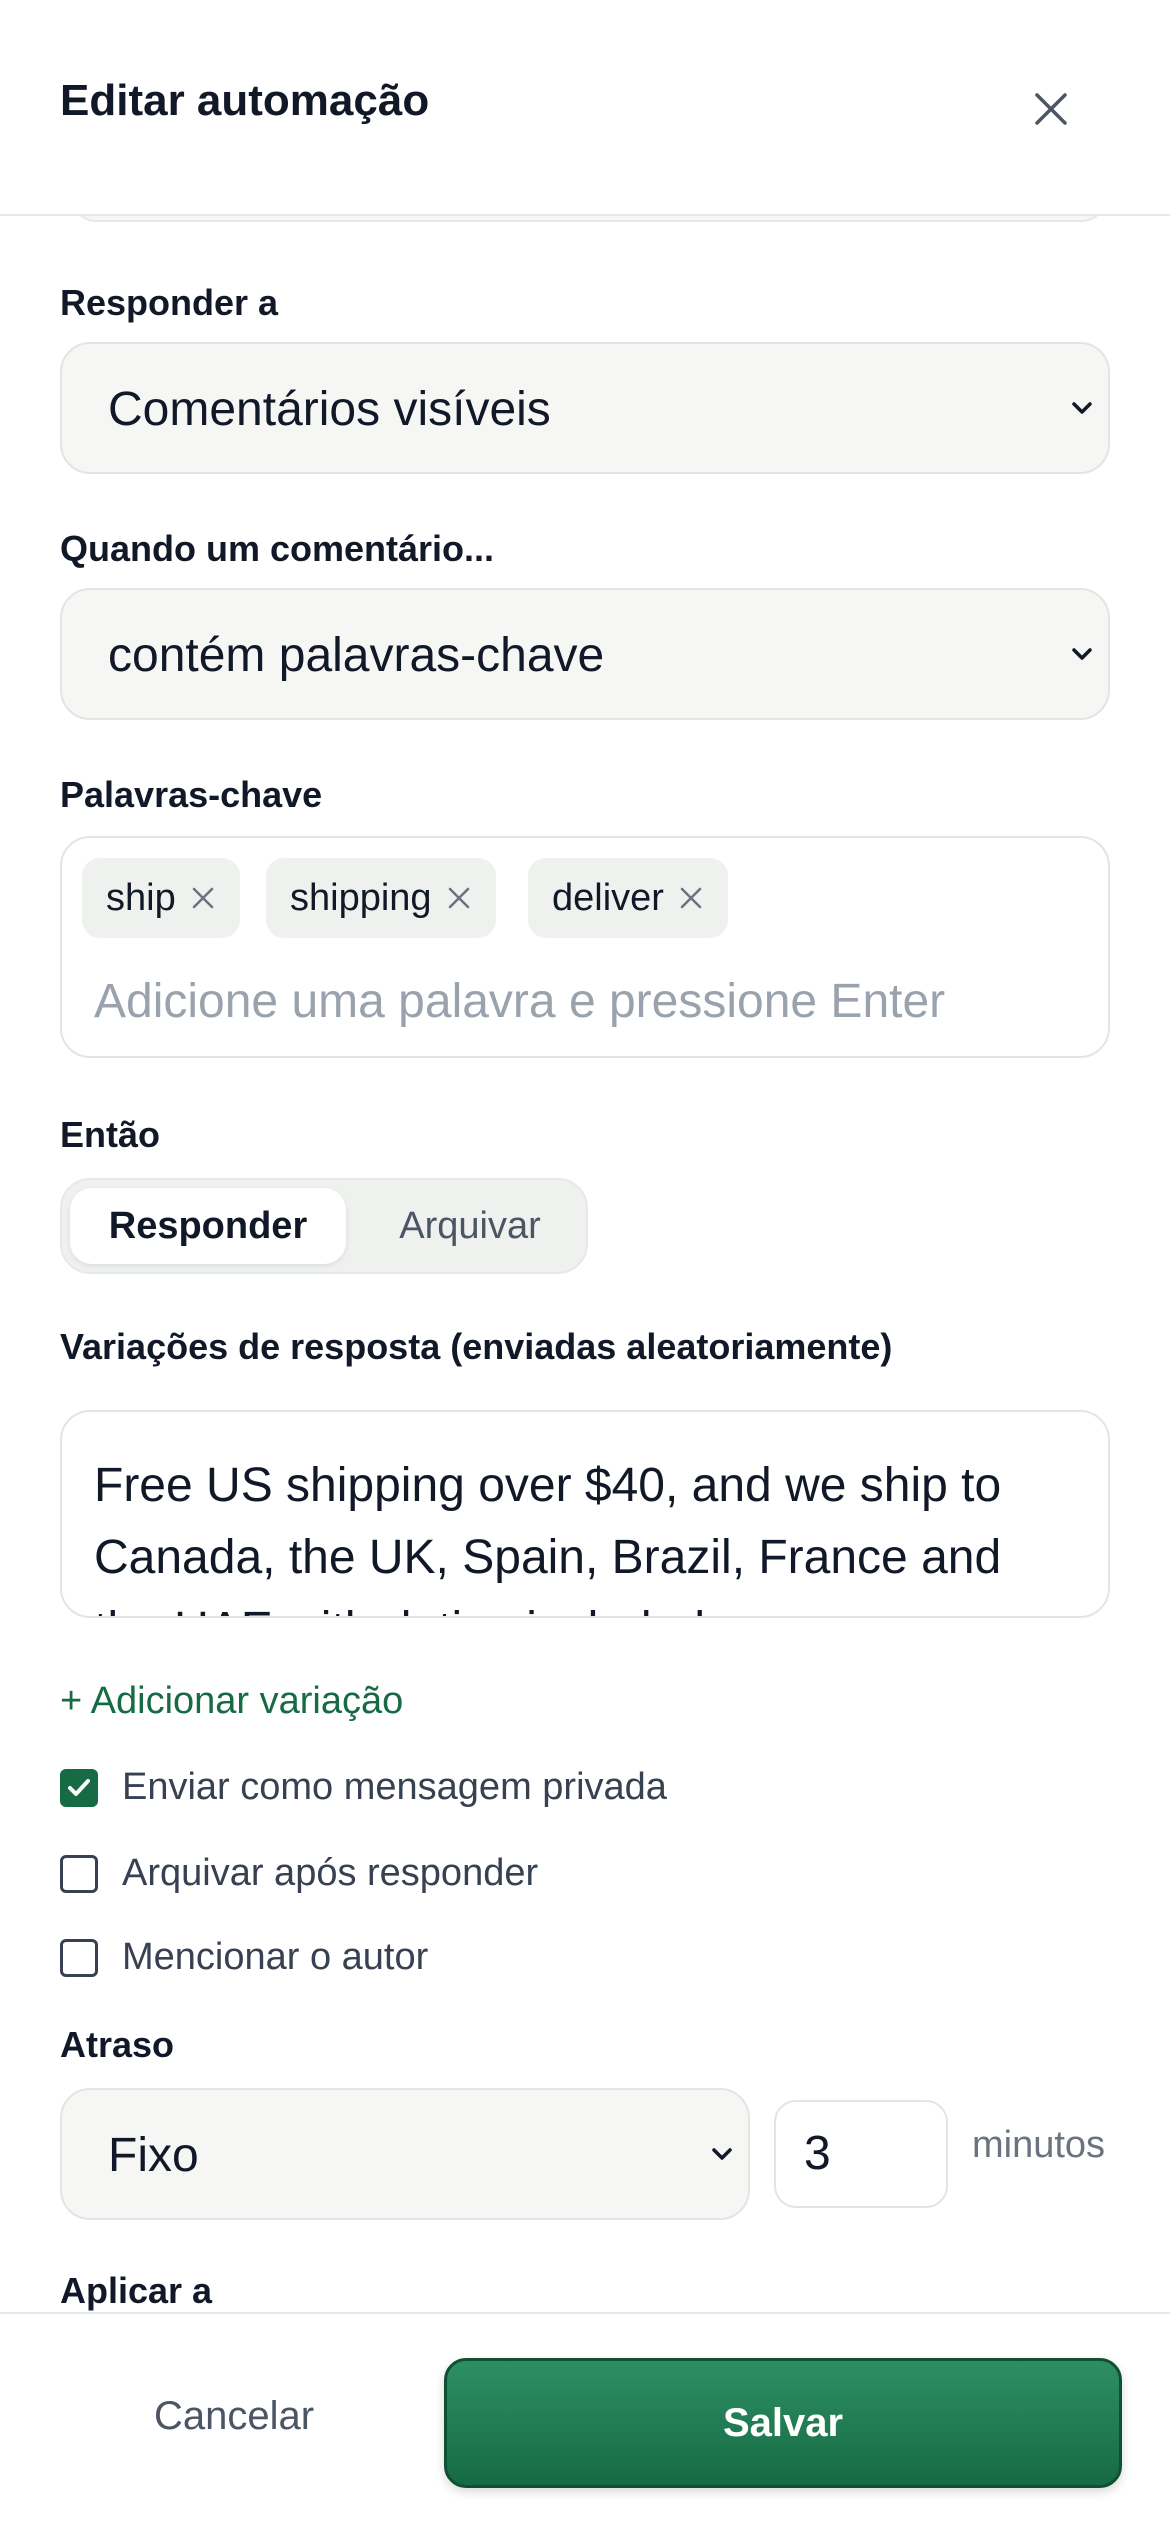 The height and width of the screenshot is (2532, 1170). What do you see at coordinates (585, 408) in the screenshot?
I see `respond-to-select: Comentários visíveis` at bounding box center [585, 408].